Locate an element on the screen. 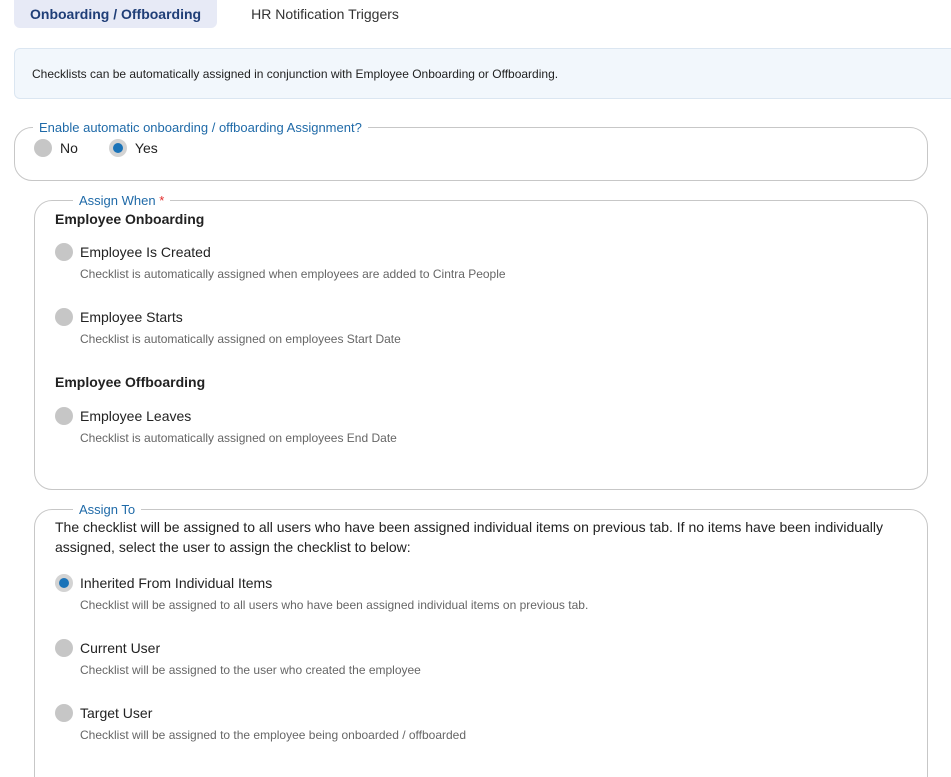 The height and width of the screenshot is (777, 951). offboarding-group-title: Employee Offboarding is located at coordinates (130, 382).